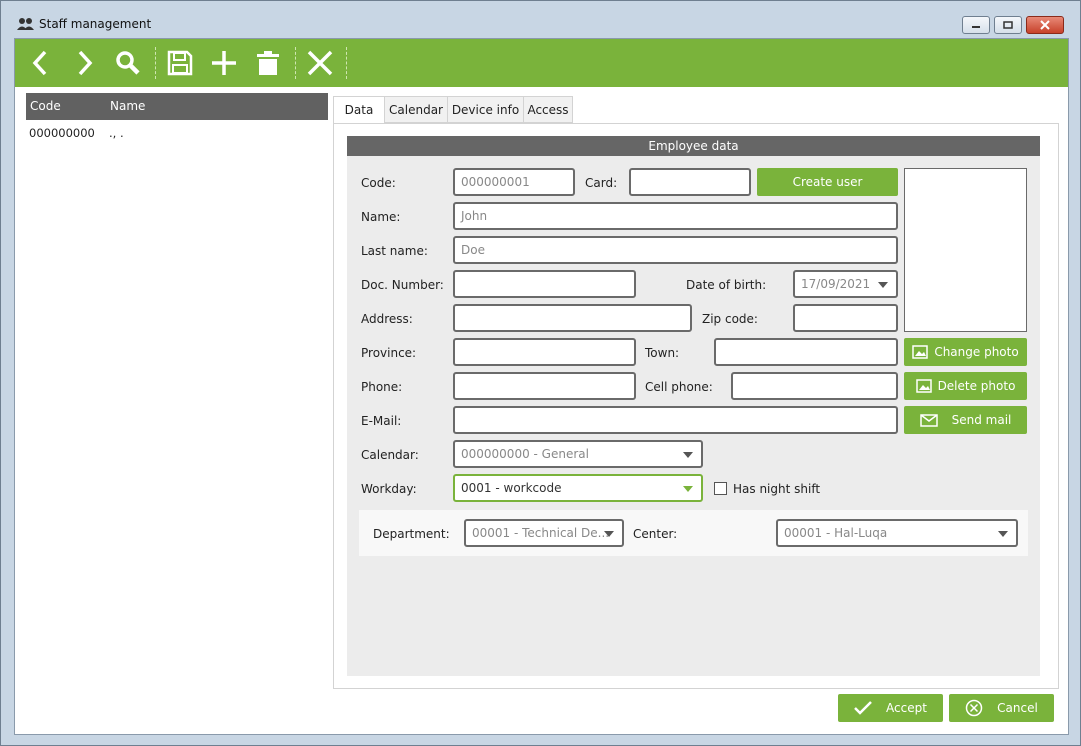 Image resolution: width=1081 pixels, height=746 pixels. I want to click on name-field: John, so click(675, 216).